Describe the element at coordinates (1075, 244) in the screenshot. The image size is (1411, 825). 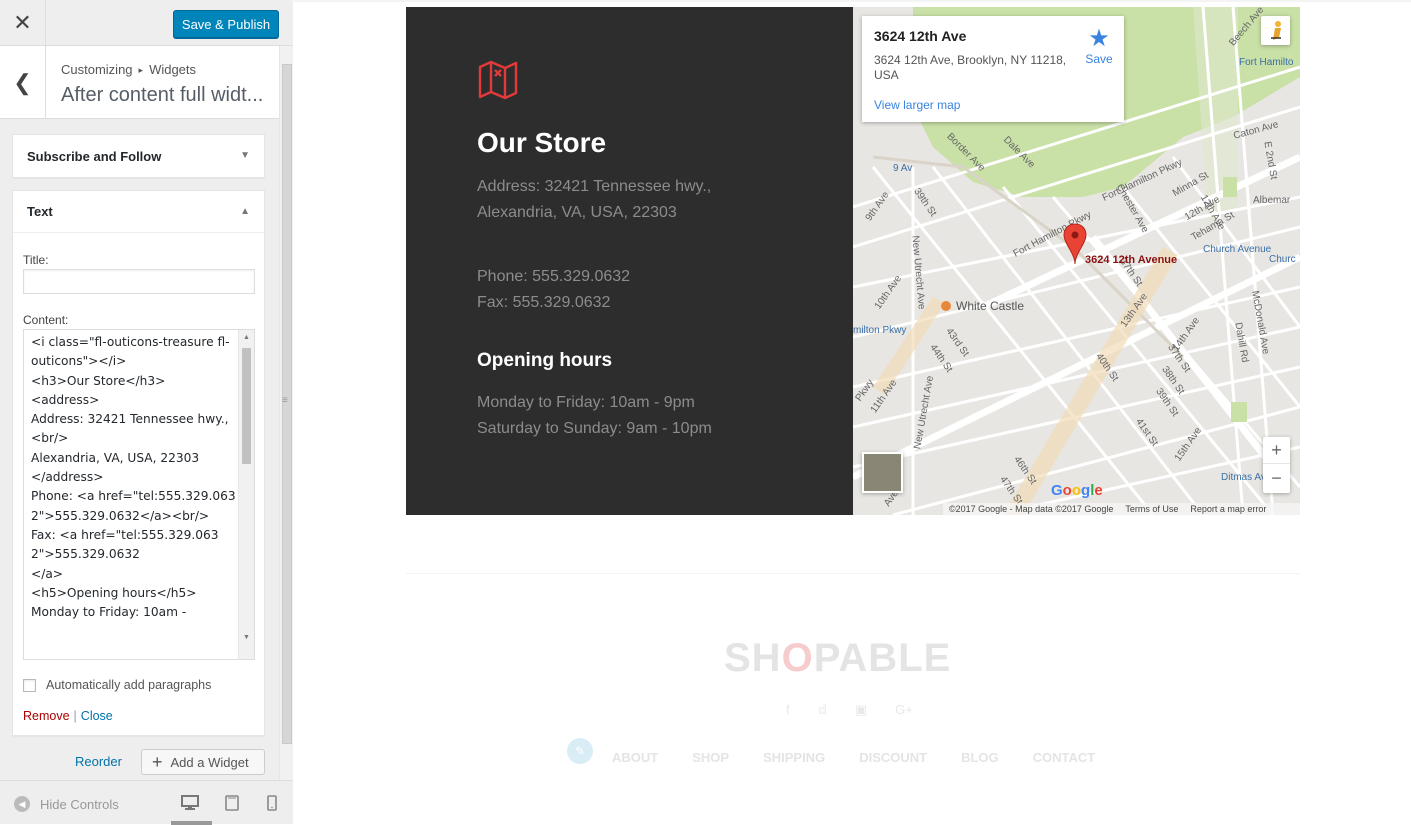
I see `map-pin-icon` at that location.